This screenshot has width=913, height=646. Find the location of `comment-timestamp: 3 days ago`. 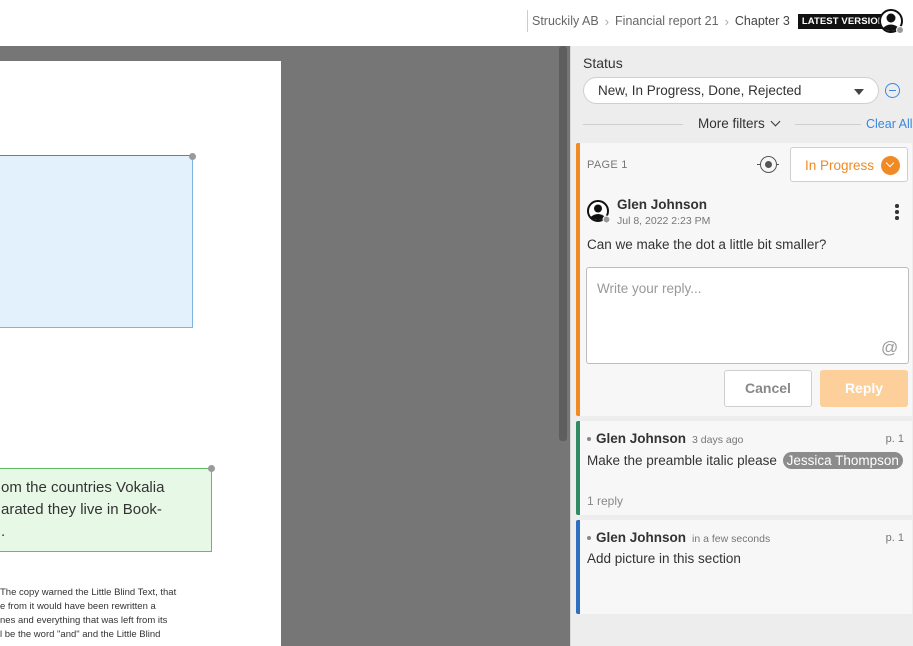

comment-timestamp: 3 days ago is located at coordinates (718, 440).